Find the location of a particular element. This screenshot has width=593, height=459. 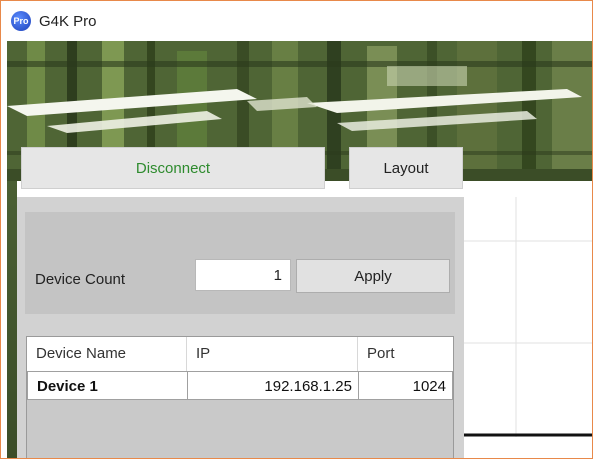

disconnect-button: Disconnect is located at coordinates (173, 168).